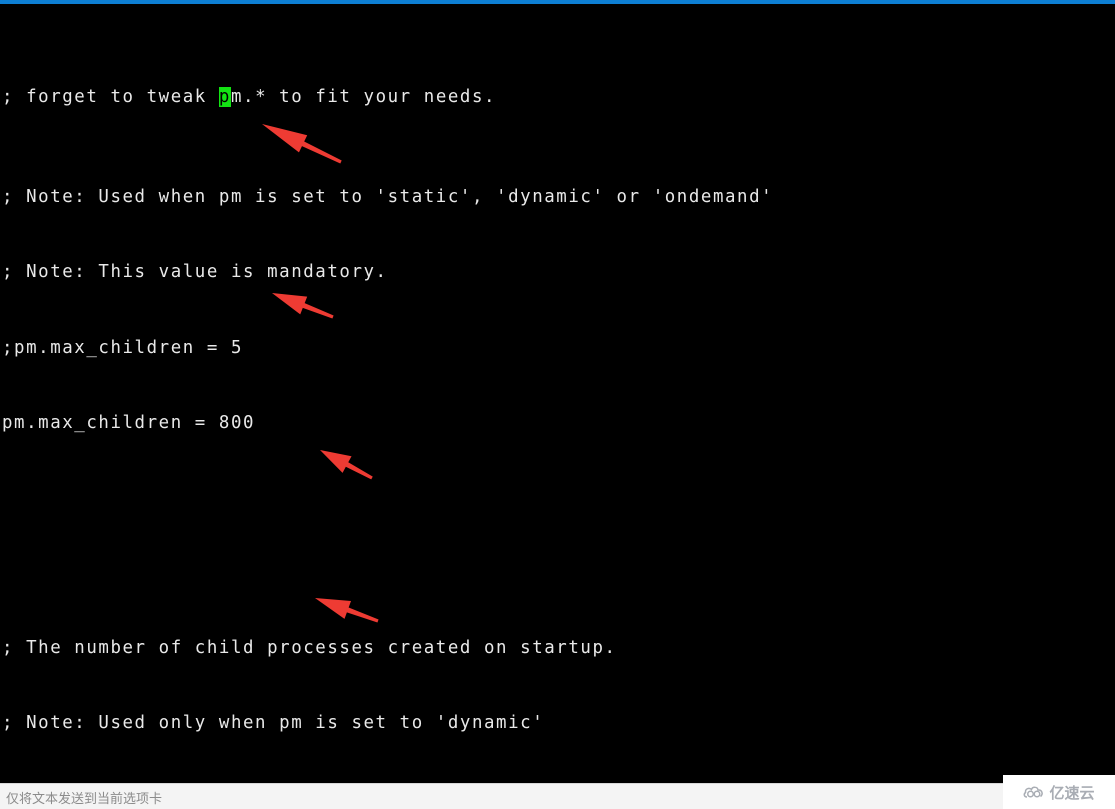 This screenshot has width=1115, height=809. Describe the element at coordinates (129, 422) in the screenshot. I see `terminal-line: pm.max_children = 800` at that location.